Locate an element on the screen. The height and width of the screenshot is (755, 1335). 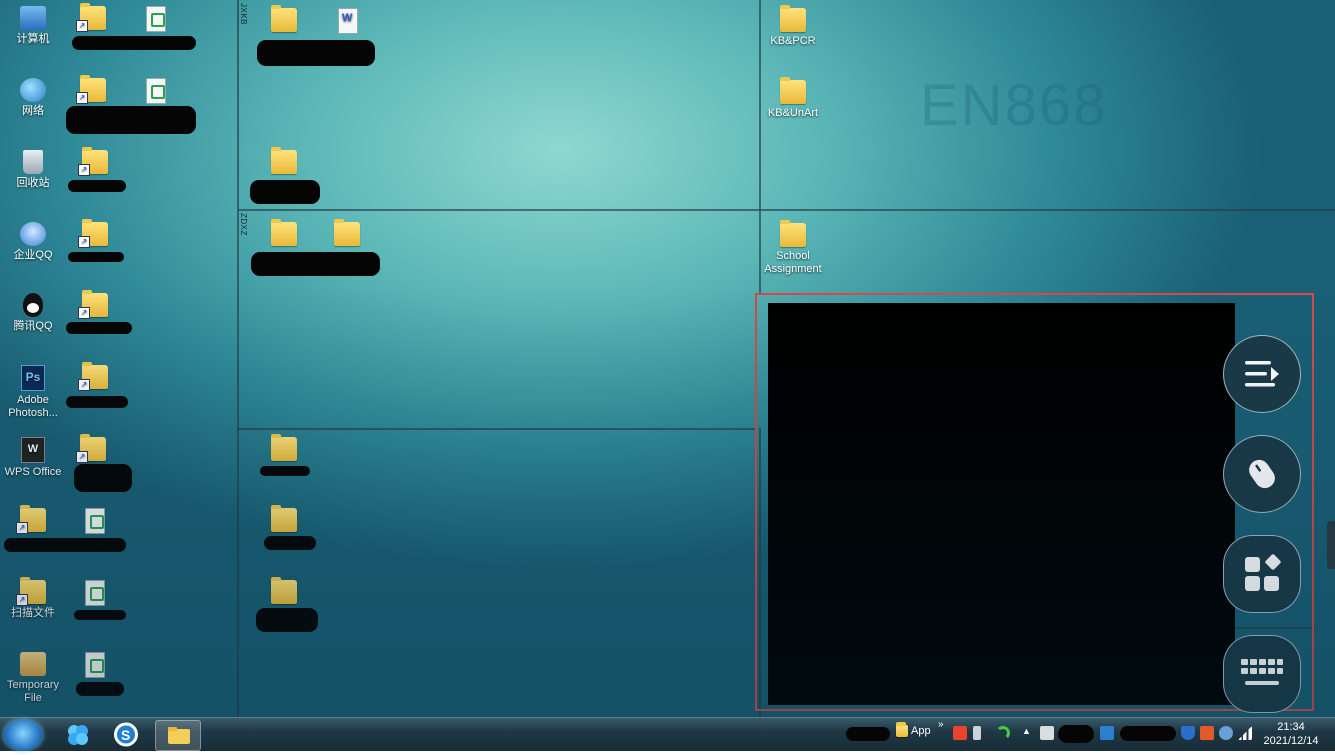
keyboard-icon is located at coordinates (1262, 672).